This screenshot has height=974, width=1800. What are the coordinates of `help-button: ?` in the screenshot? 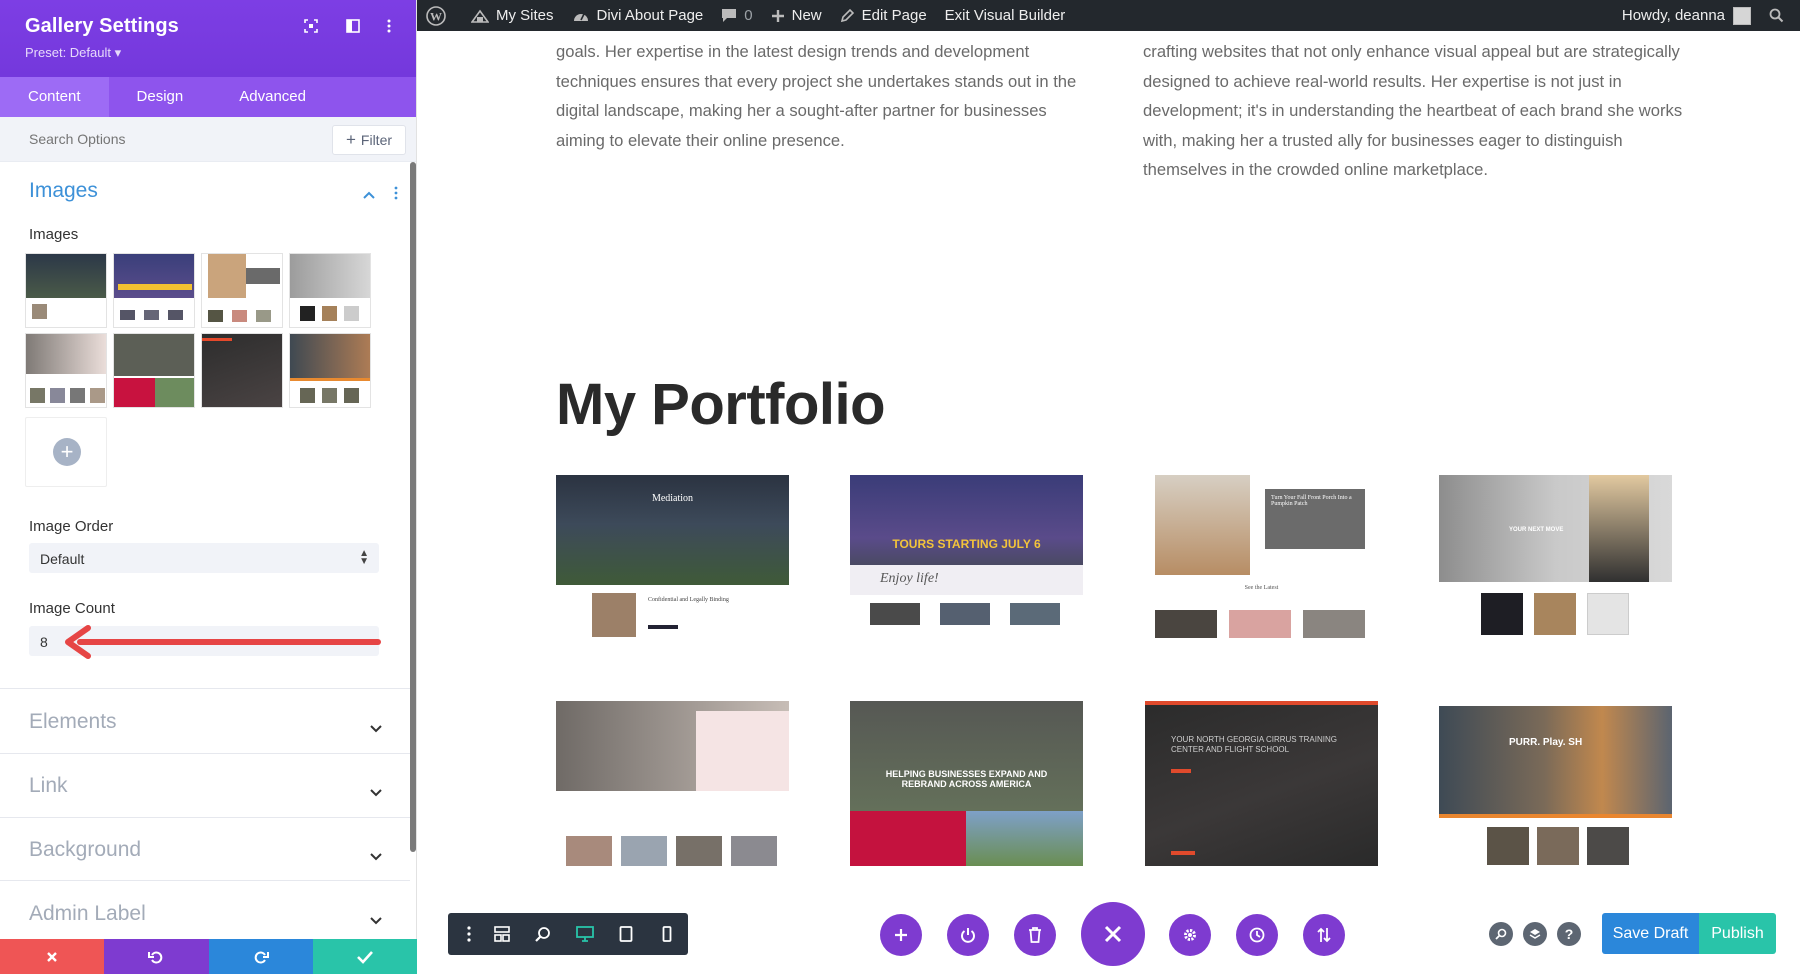 It's located at (1569, 934).